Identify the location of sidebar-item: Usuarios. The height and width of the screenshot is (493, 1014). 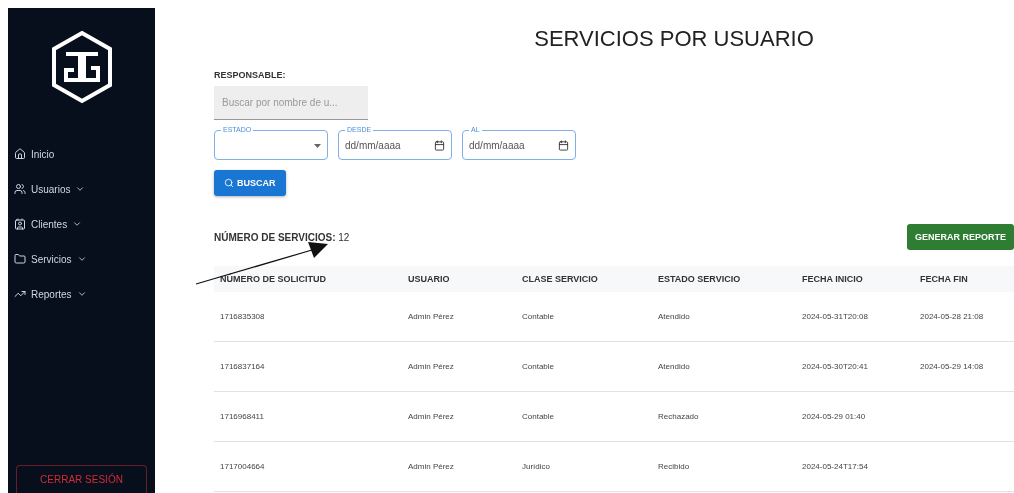
(84, 189).